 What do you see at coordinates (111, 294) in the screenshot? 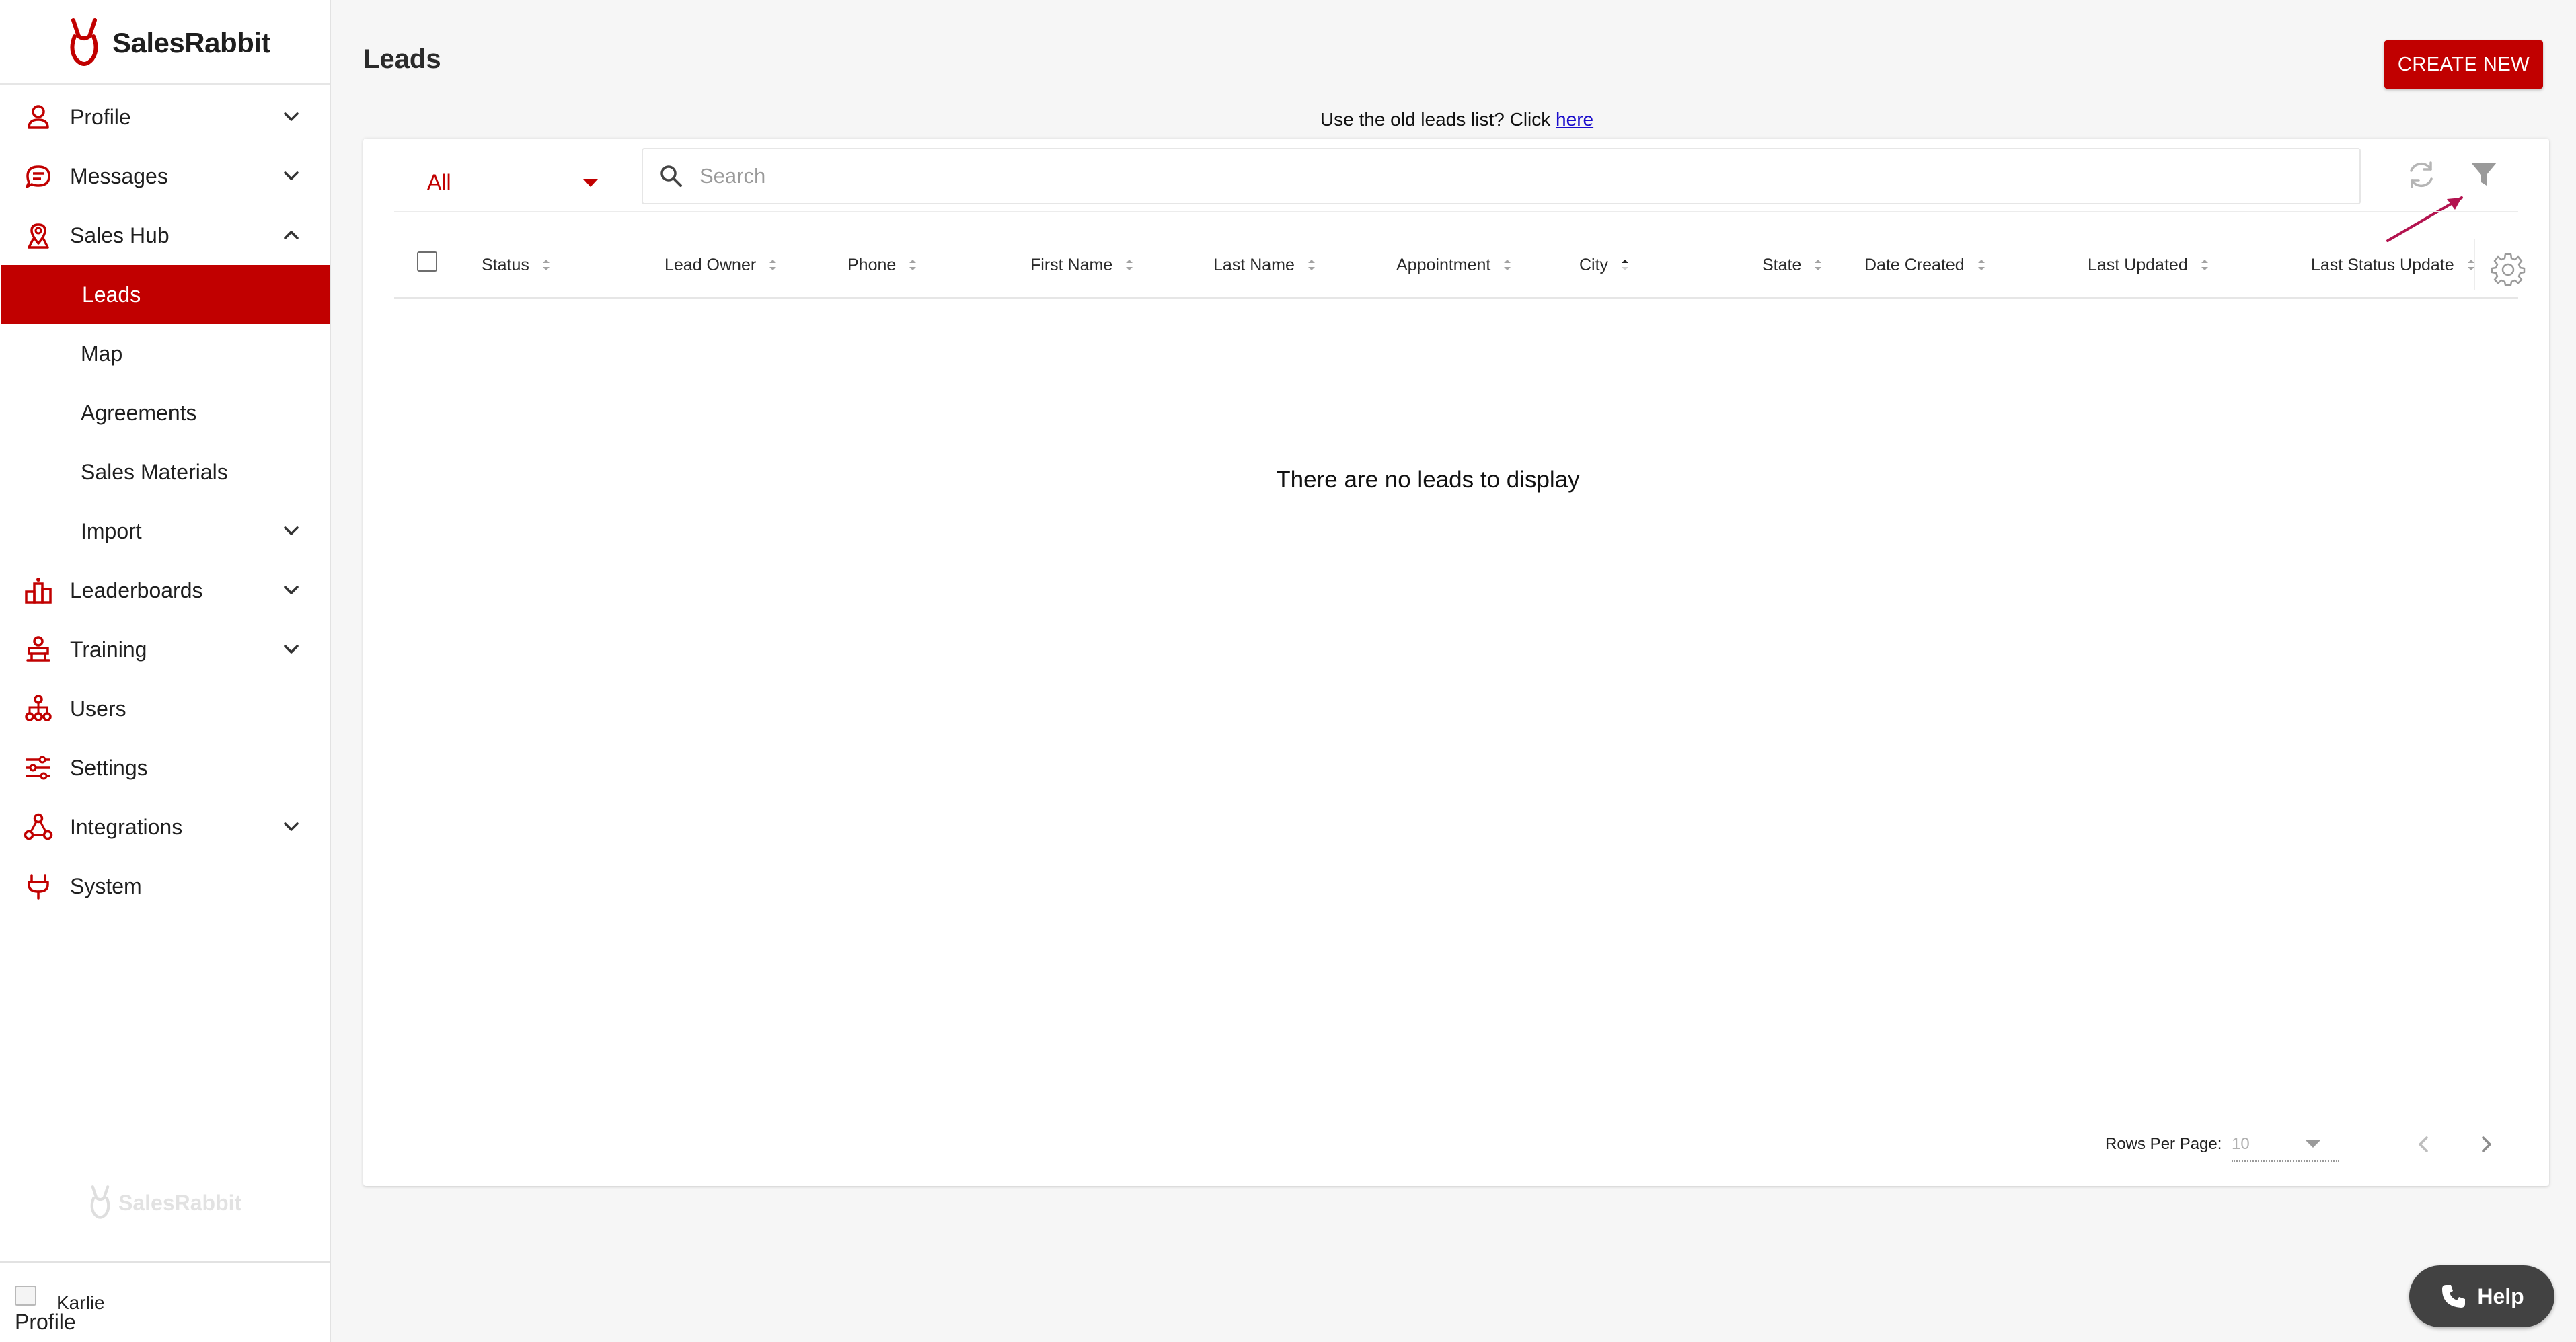
I see `sidebar-item-label: Leads` at bounding box center [111, 294].